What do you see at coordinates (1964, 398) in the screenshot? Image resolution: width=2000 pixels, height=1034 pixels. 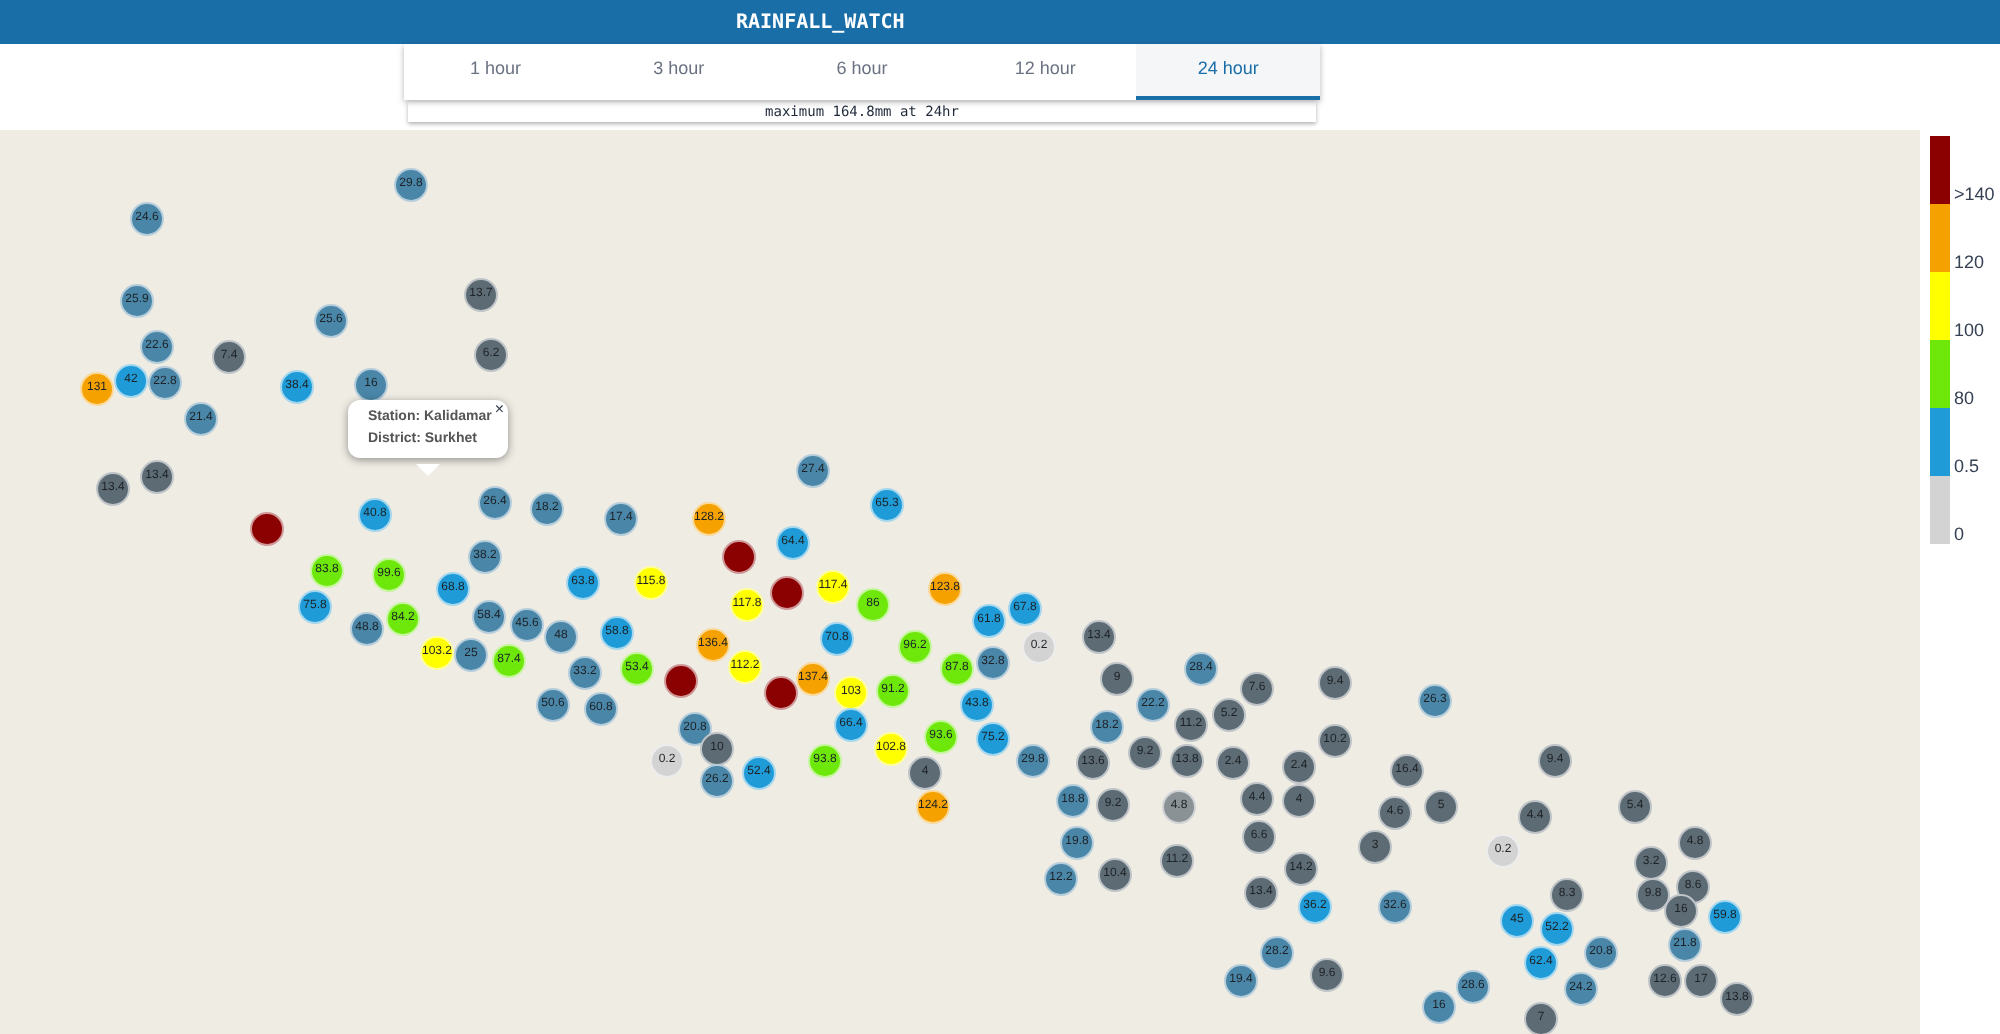 I see `legend-label: 80` at bounding box center [1964, 398].